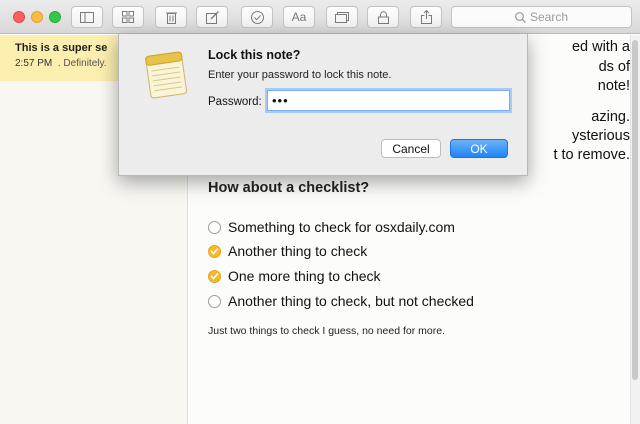  I want to click on checklist-item: Something to check for osxdaily.com, so click(331, 227).